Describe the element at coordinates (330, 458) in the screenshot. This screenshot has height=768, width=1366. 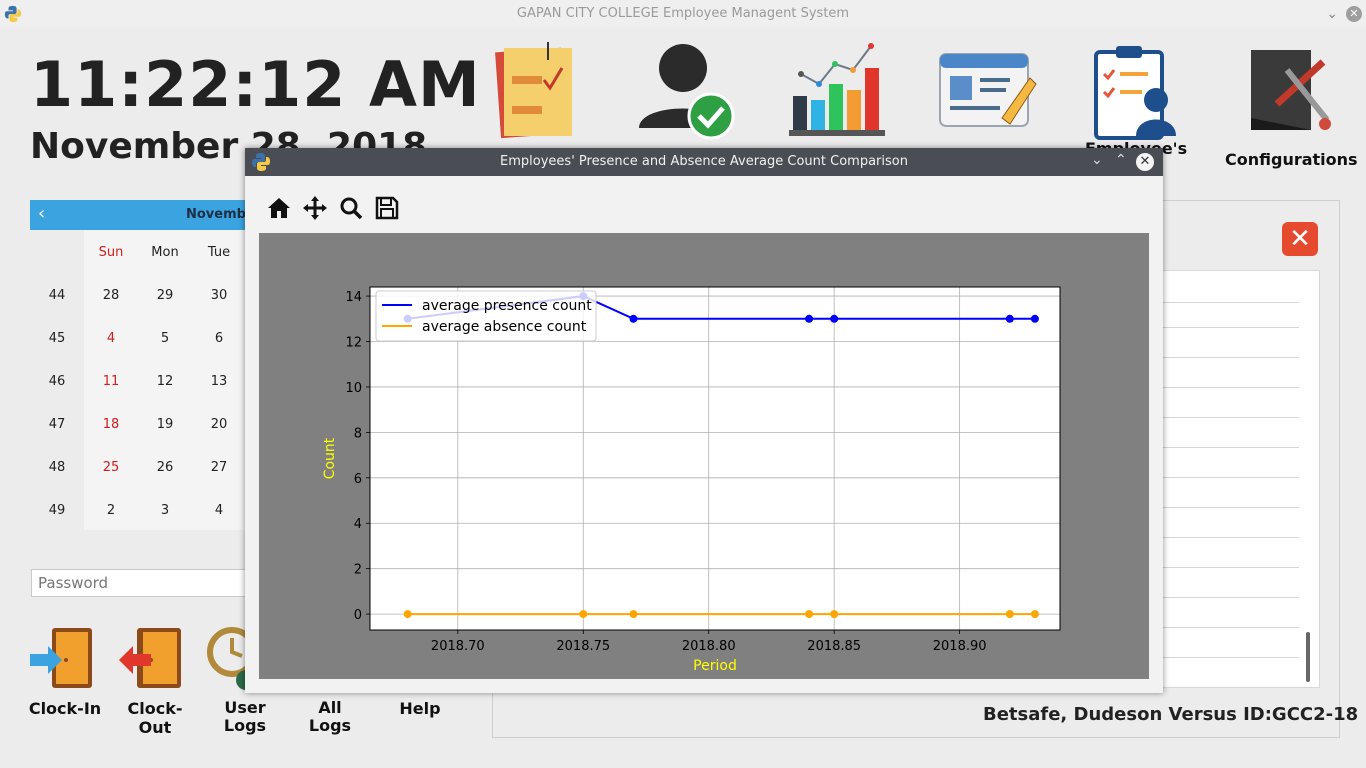
I see `y-axis-label: Count` at that location.